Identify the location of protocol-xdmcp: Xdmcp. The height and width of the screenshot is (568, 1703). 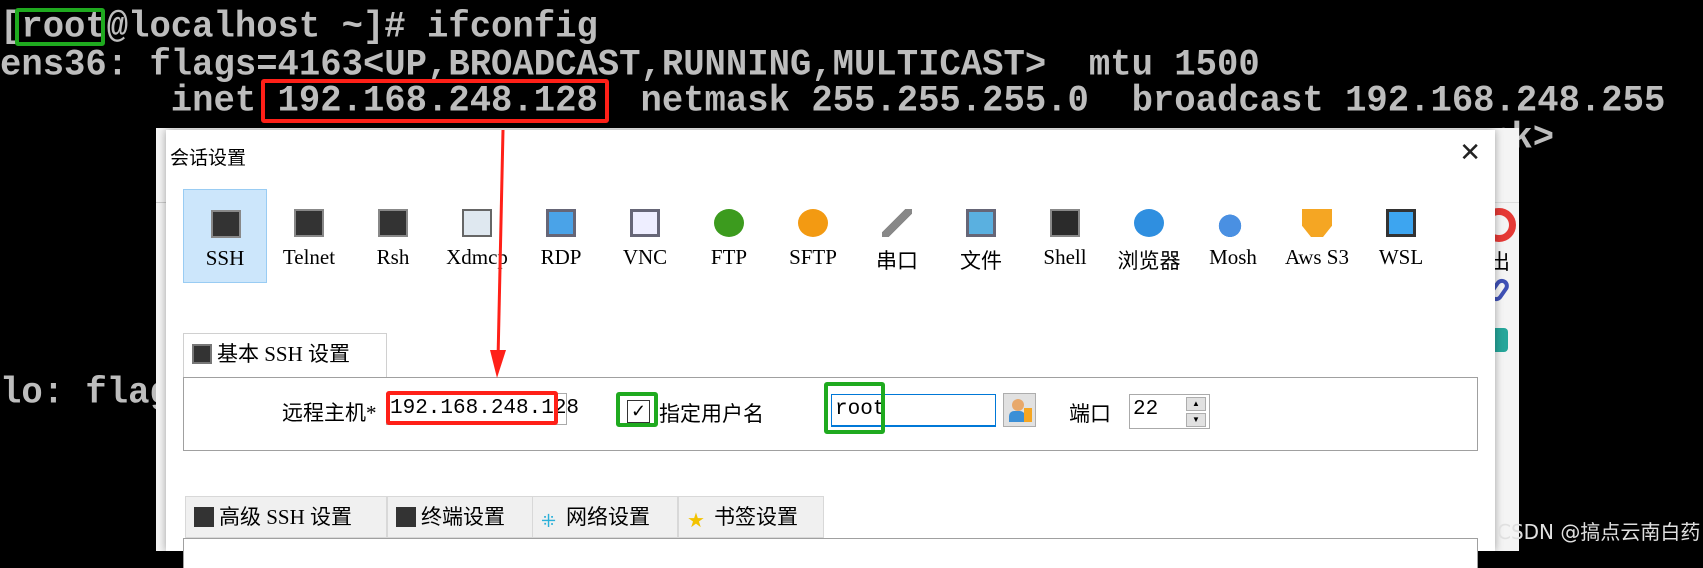
(477, 236).